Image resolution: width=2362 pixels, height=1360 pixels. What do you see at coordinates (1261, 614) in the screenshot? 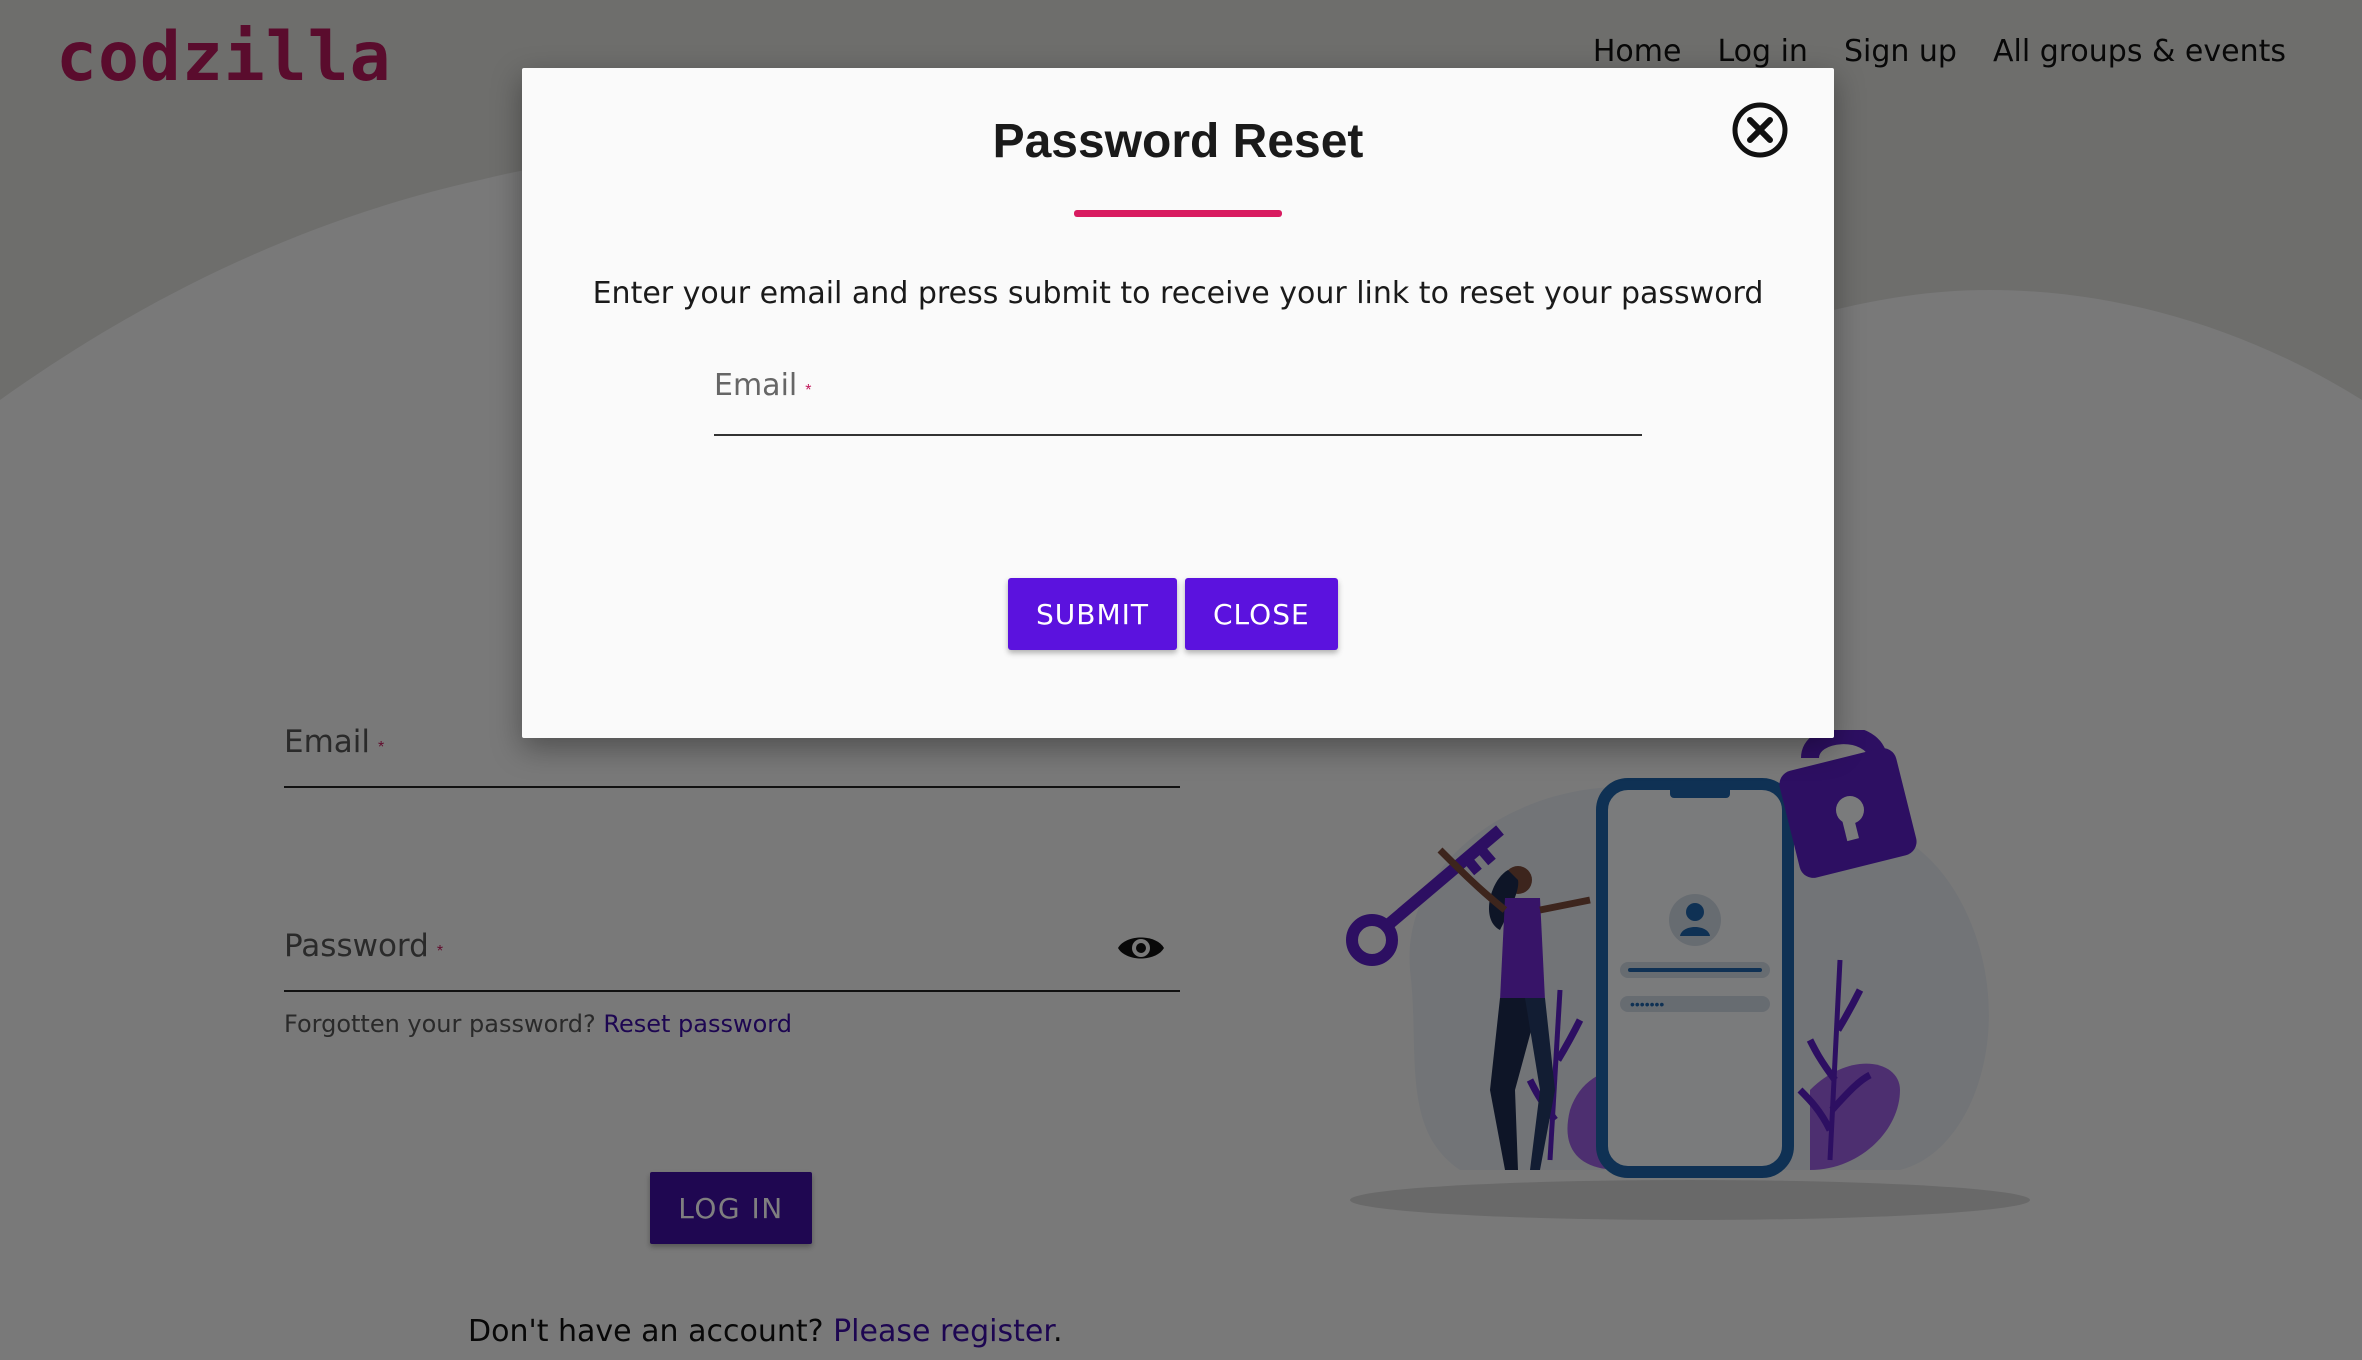
I see `close-button: CLOSE` at bounding box center [1261, 614].